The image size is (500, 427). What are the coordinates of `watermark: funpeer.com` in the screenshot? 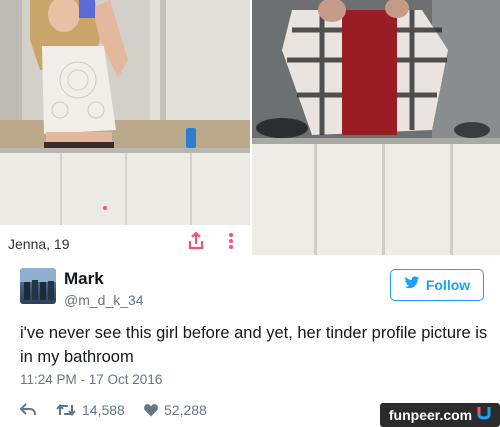 It's located at (440, 415).